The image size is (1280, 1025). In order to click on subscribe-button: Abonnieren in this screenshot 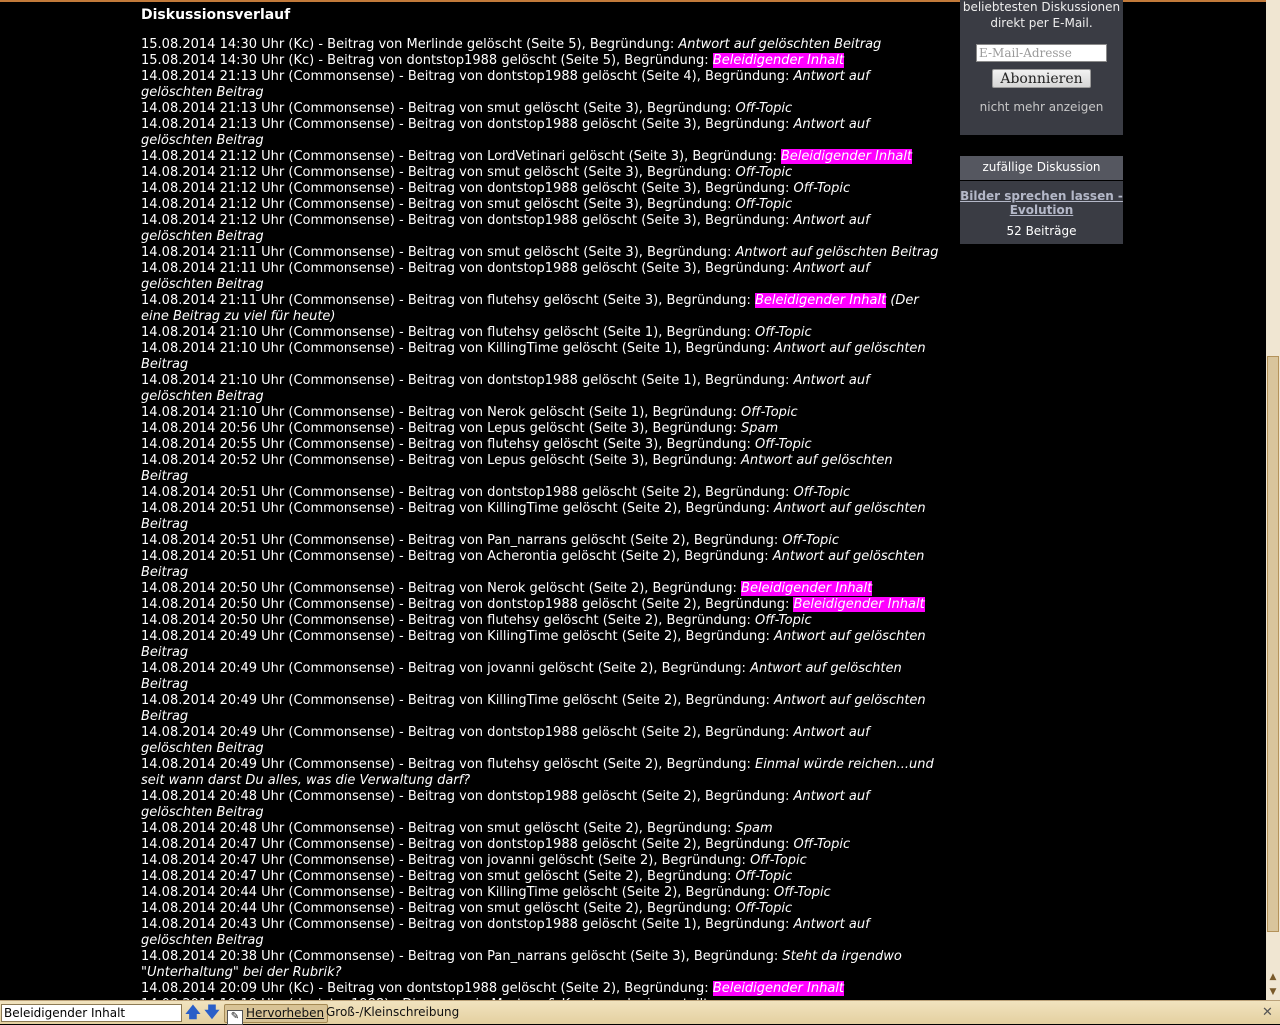, I will do `click(1041, 78)`.